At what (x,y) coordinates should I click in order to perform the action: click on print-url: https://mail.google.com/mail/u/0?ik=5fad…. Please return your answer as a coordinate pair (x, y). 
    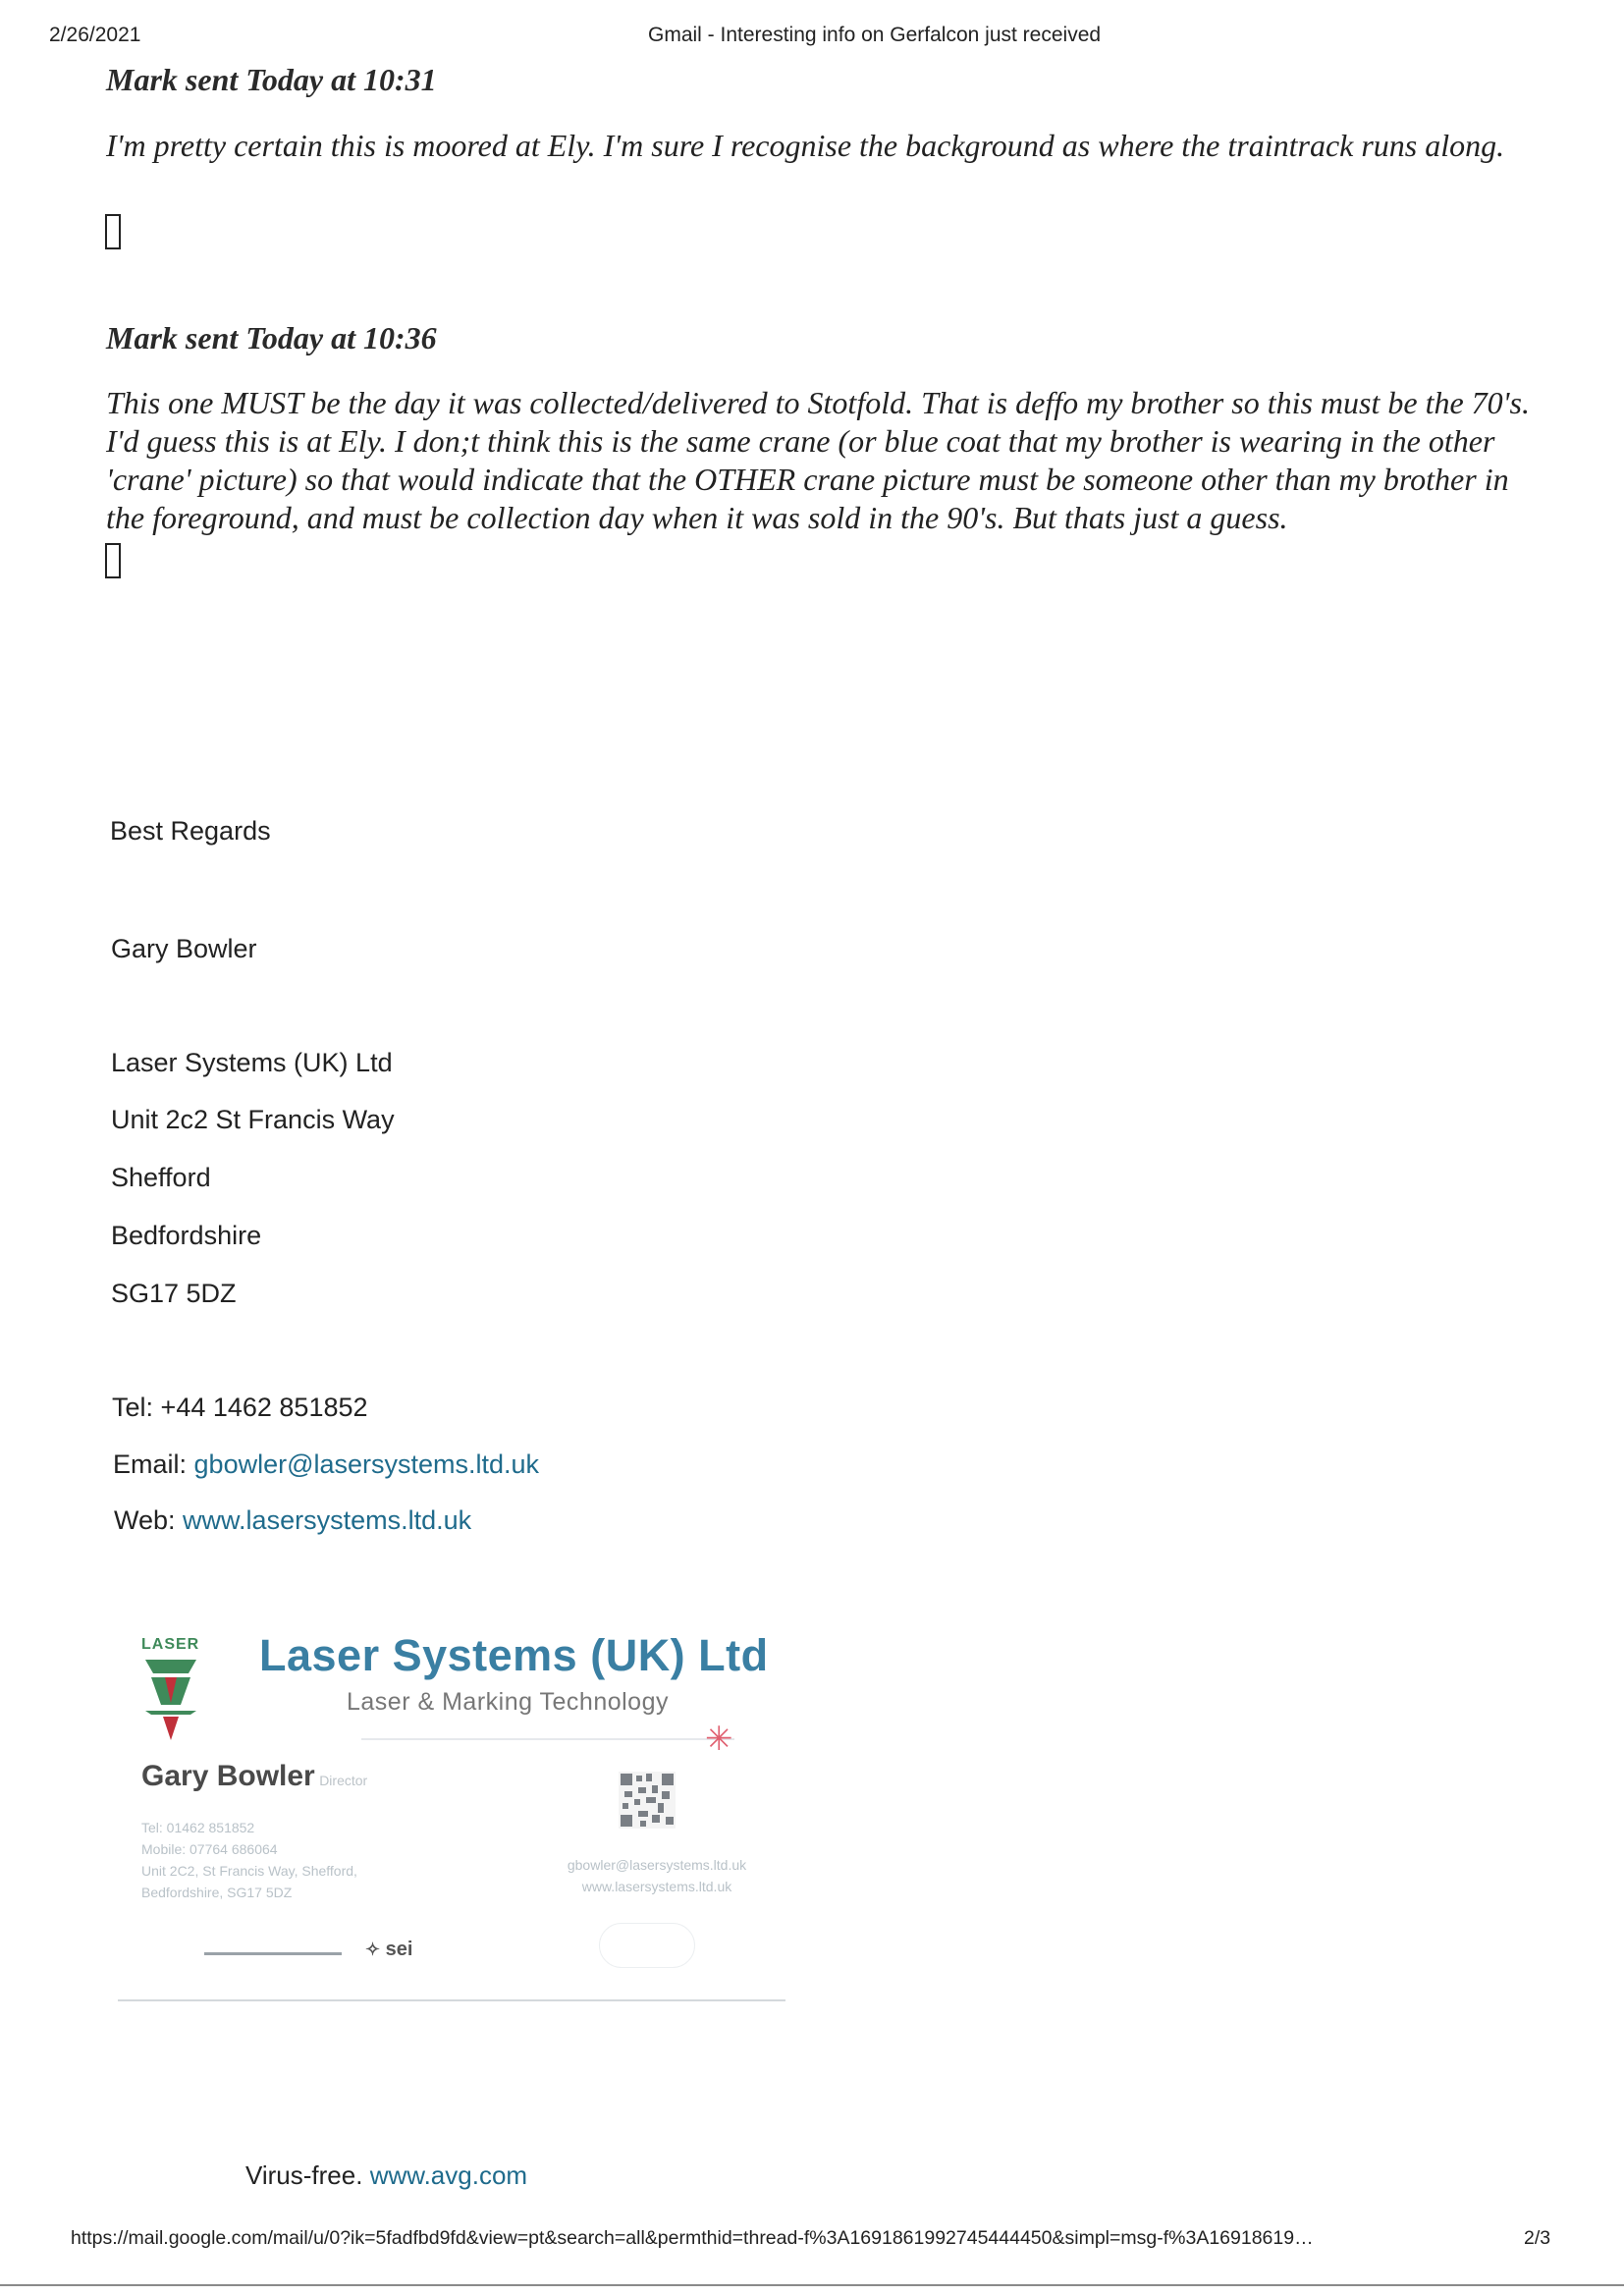
    Looking at the image, I should click on (692, 2238).